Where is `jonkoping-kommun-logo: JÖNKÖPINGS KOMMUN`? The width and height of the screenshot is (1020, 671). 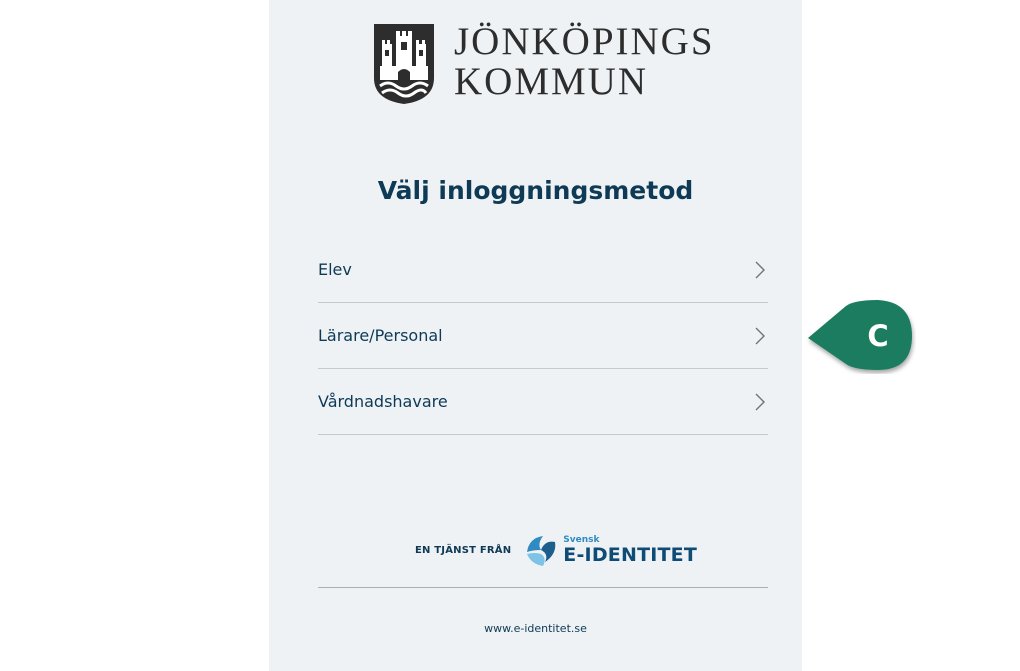
jonkoping-kommun-logo: JÖNKÖPINGS KOMMUN is located at coordinates (543, 64).